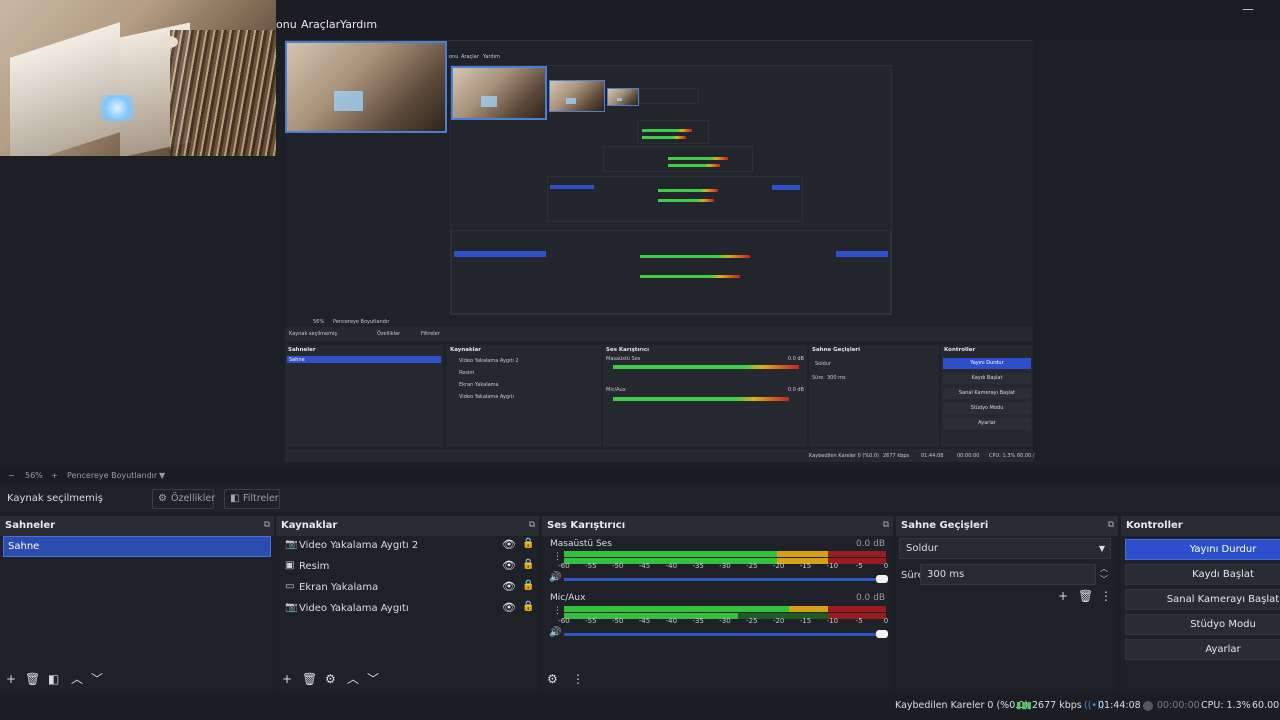 The image size is (1280, 720). What do you see at coordinates (11, 475) in the screenshot?
I see `zoom-out-button: −` at bounding box center [11, 475].